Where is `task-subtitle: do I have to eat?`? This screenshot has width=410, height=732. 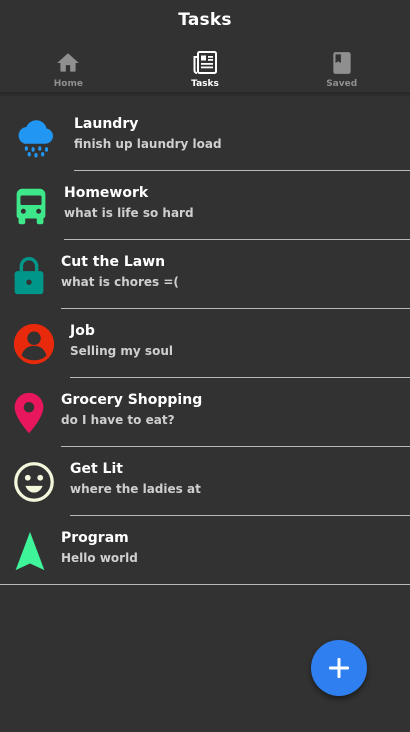 task-subtitle: do I have to eat? is located at coordinates (118, 420).